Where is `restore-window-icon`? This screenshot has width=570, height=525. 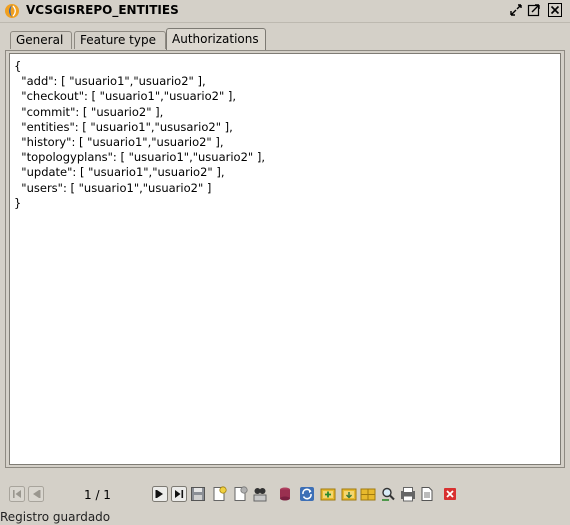
restore-window-icon is located at coordinates (516, 10).